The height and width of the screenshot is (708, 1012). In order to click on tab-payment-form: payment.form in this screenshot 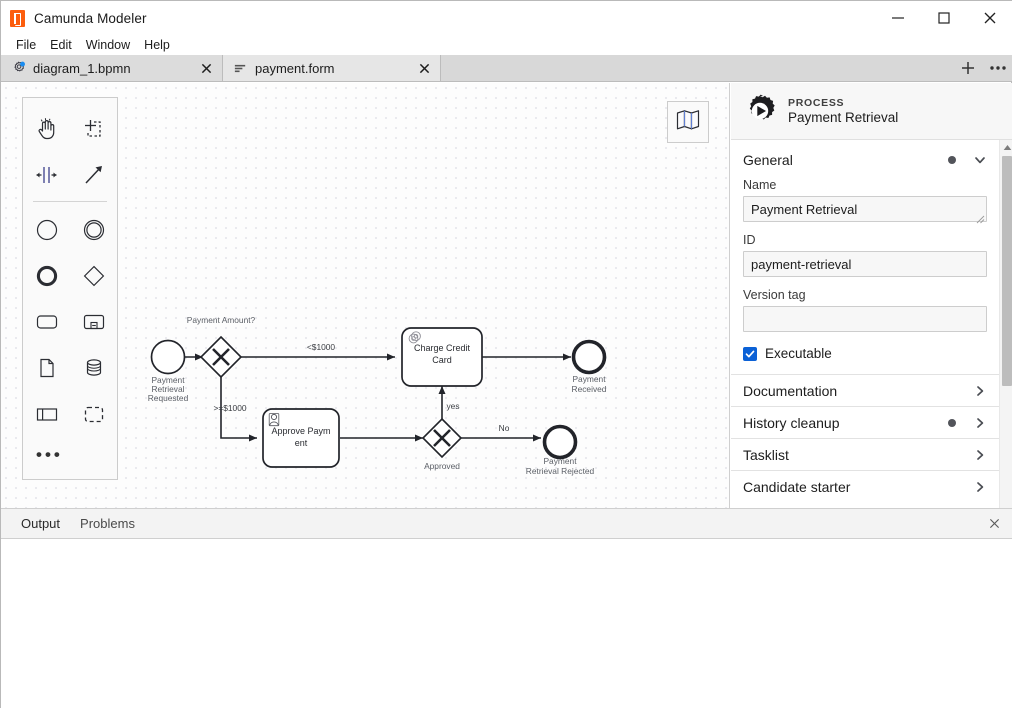, I will do `click(332, 68)`.